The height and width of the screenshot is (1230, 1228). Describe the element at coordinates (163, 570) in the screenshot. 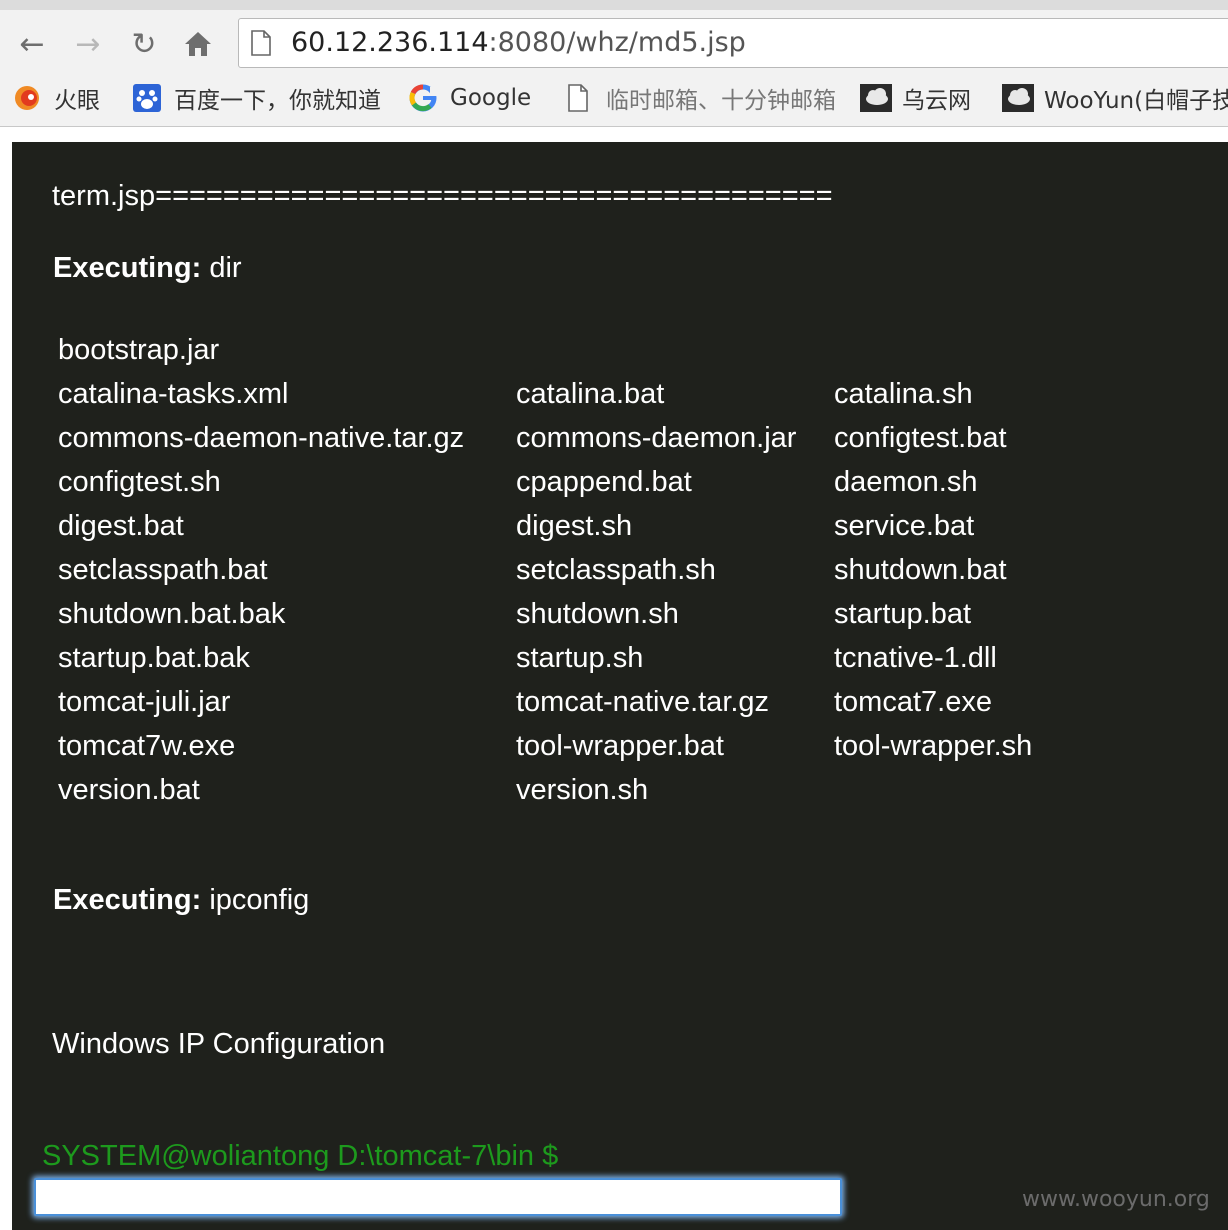

I see `file-entry: setclasspath.bat` at that location.